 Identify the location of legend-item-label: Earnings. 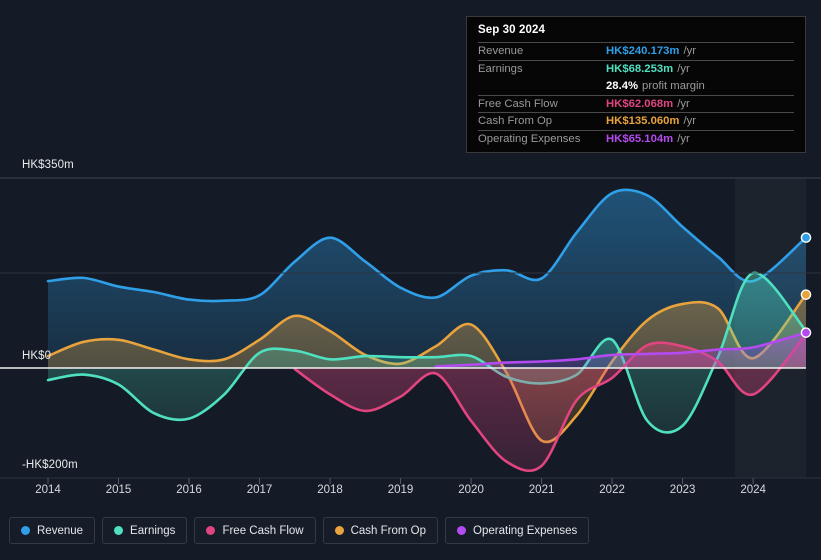
(153, 530).